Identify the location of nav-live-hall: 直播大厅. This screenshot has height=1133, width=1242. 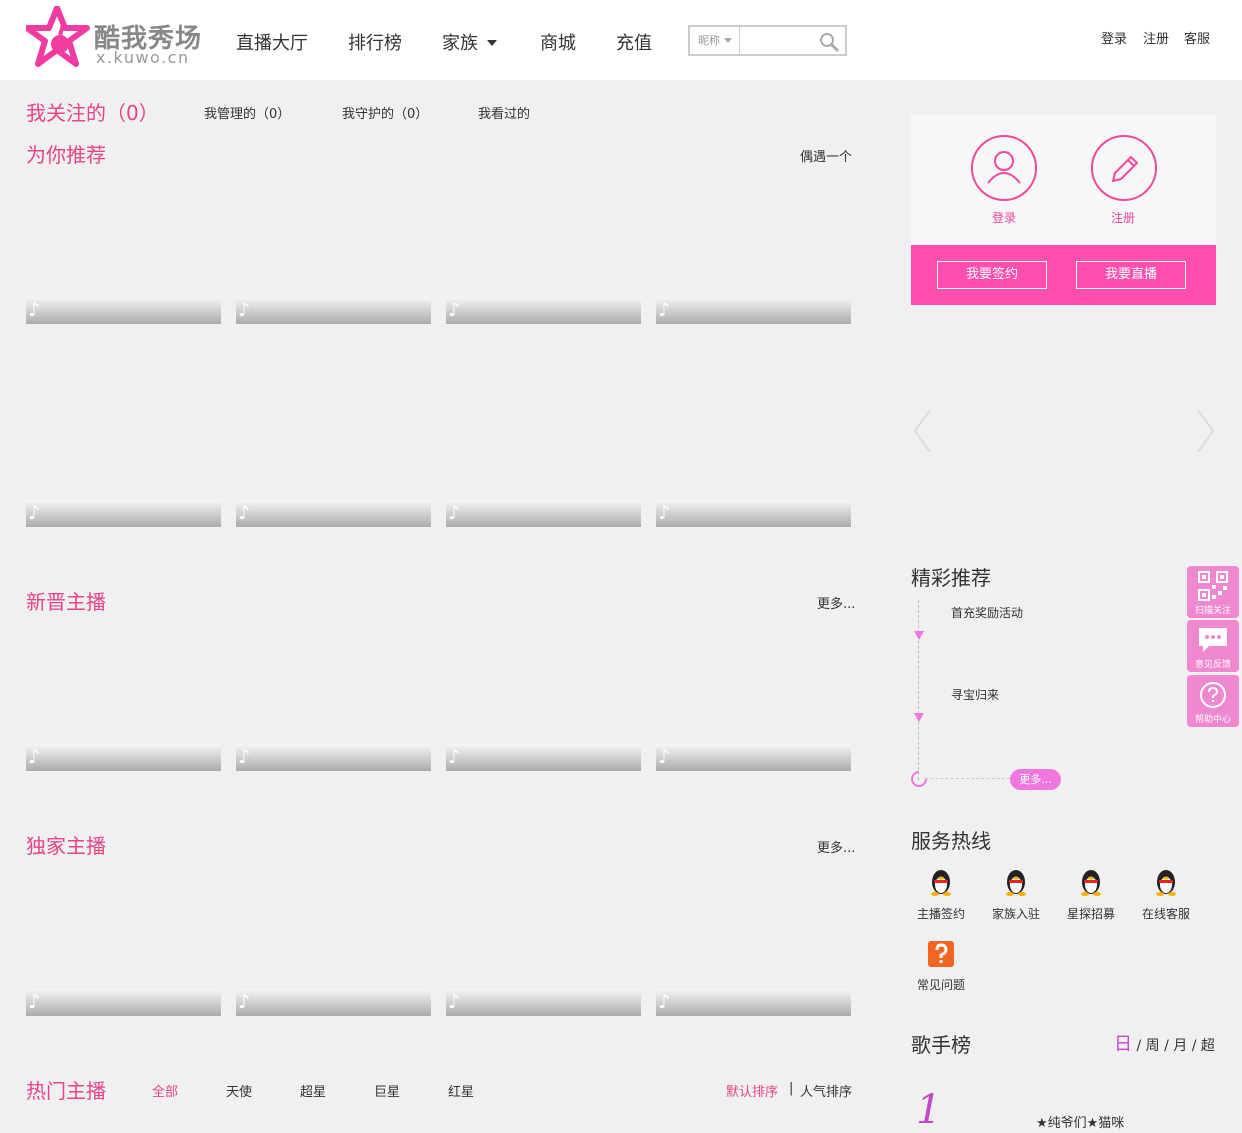
(272, 42).